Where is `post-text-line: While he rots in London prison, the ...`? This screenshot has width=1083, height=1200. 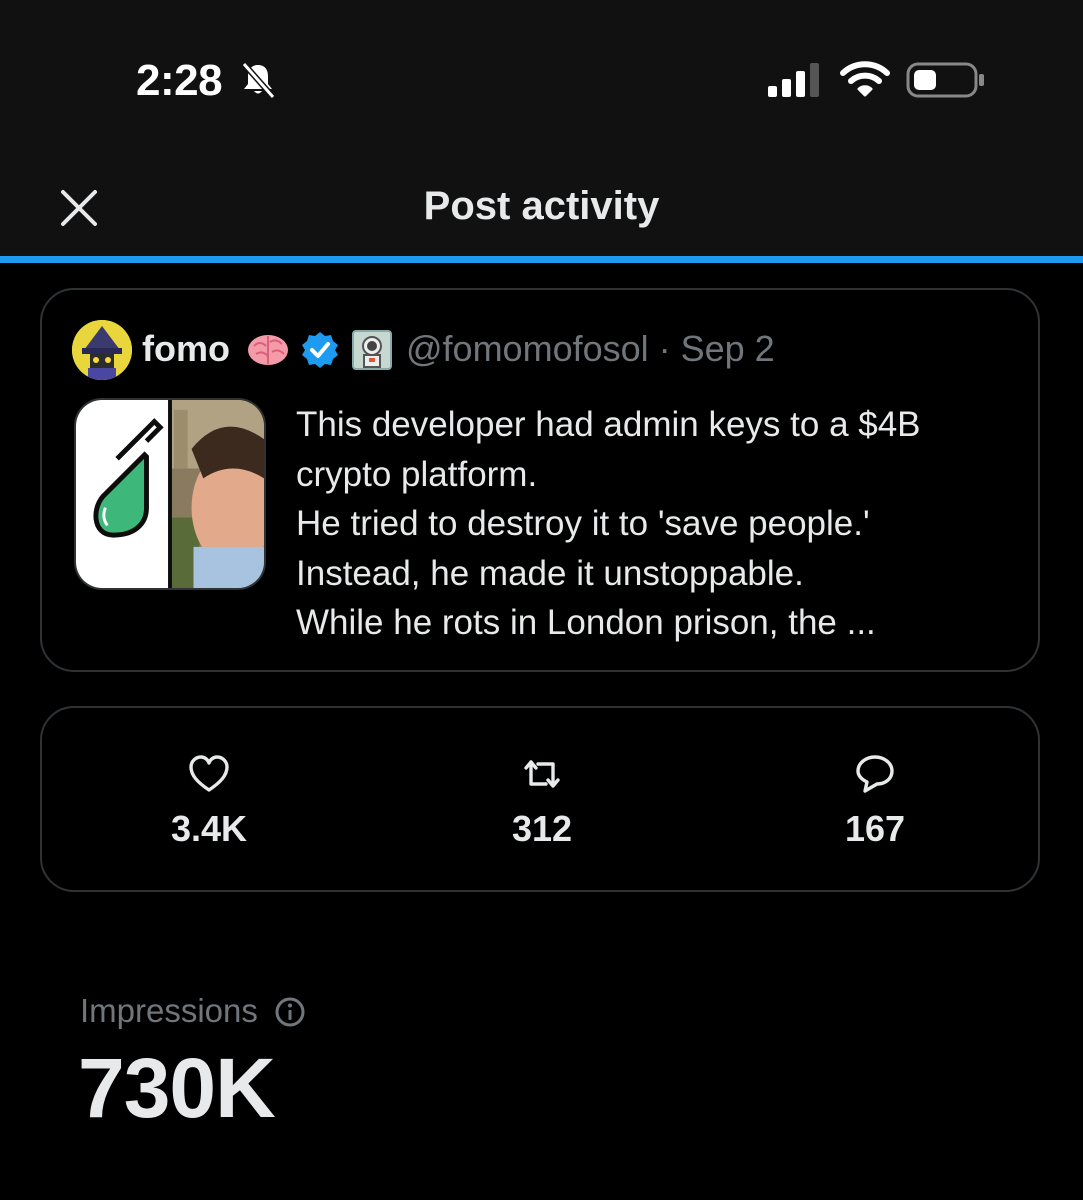
post-text-line: While he rots in London prison, the ... is located at coordinates (586, 622).